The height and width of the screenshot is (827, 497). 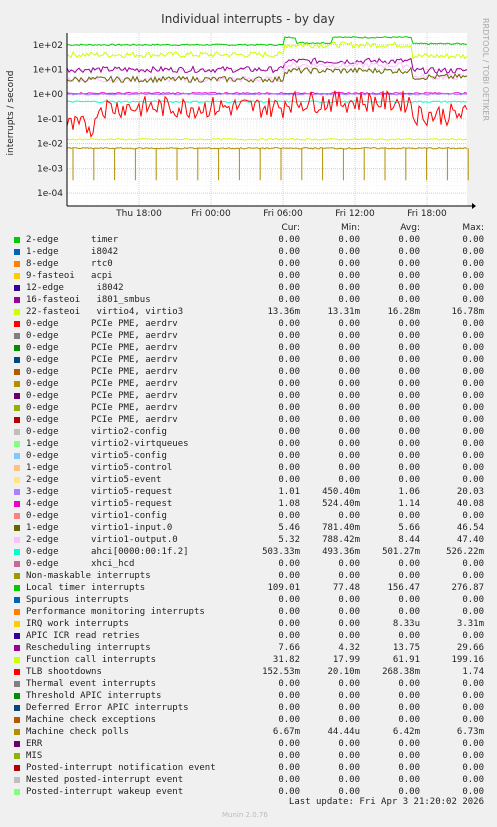 I want to click on header-avg: Avg:, so click(x=410, y=228).